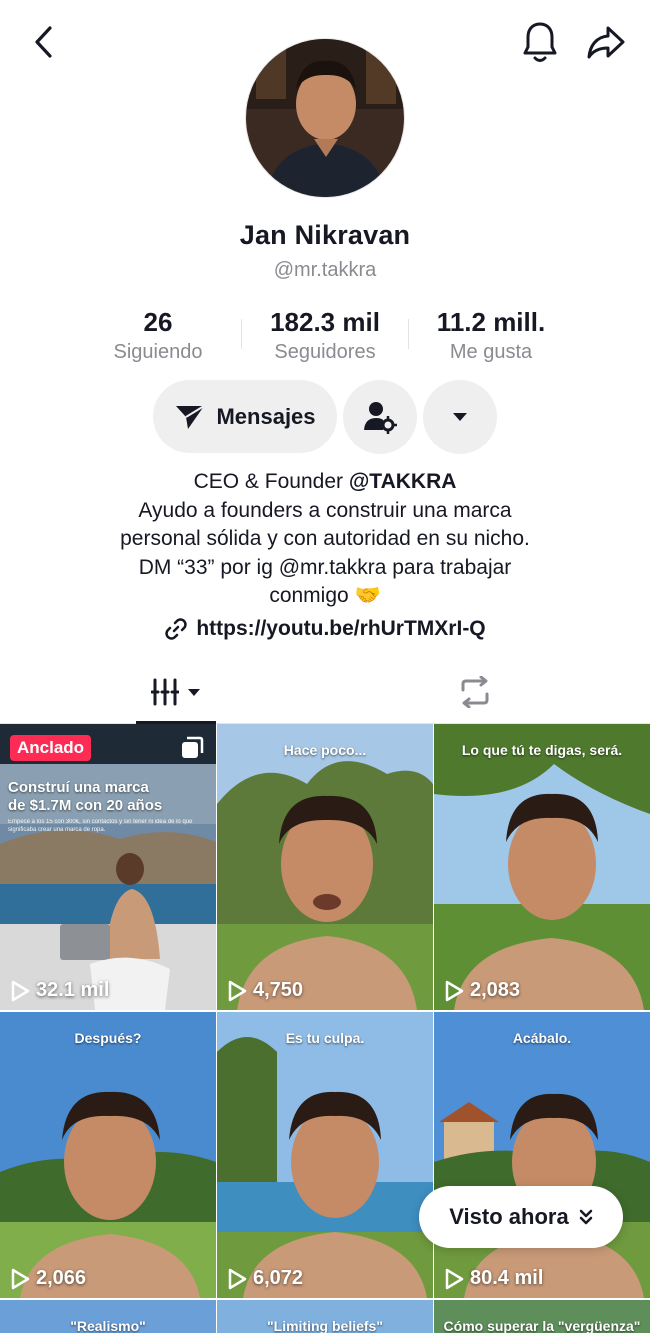  What do you see at coordinates (325, 235) in the screenshot?
I see `profile-name: Jan Nikravan` at bounding box center [325, 235].